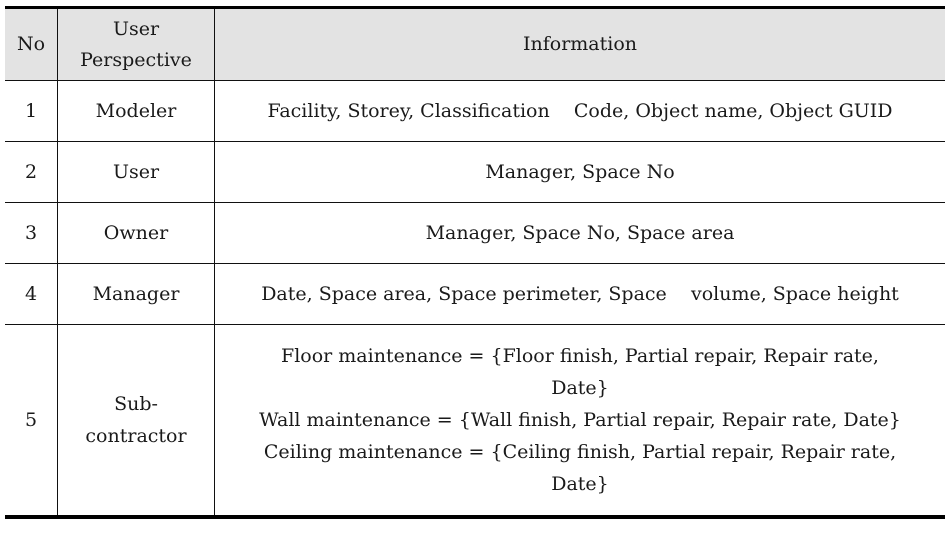 This screenshot has height=536, width=949. I want to click on cell-user-perspective: Sub- contractor, so click(136, 421).